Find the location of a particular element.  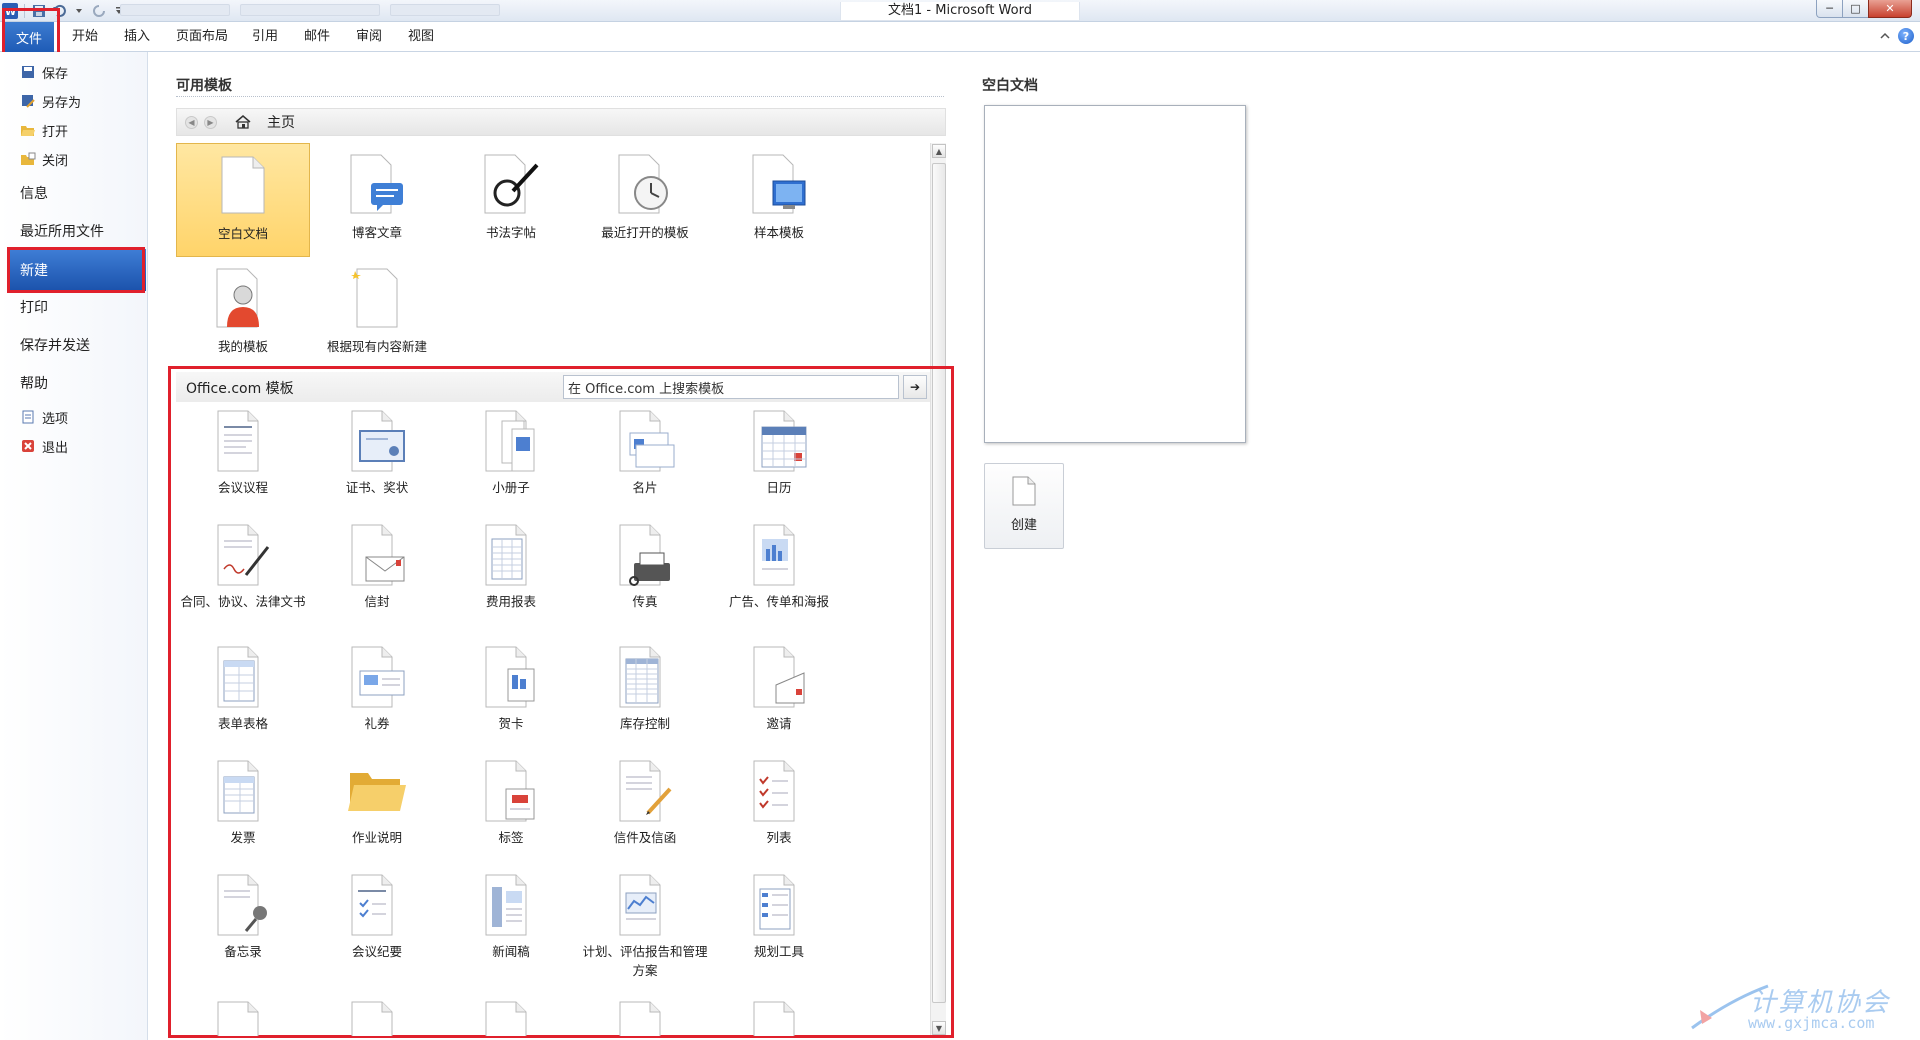

arrow-right-icon: ➔ is located at coordinates (915, 387).